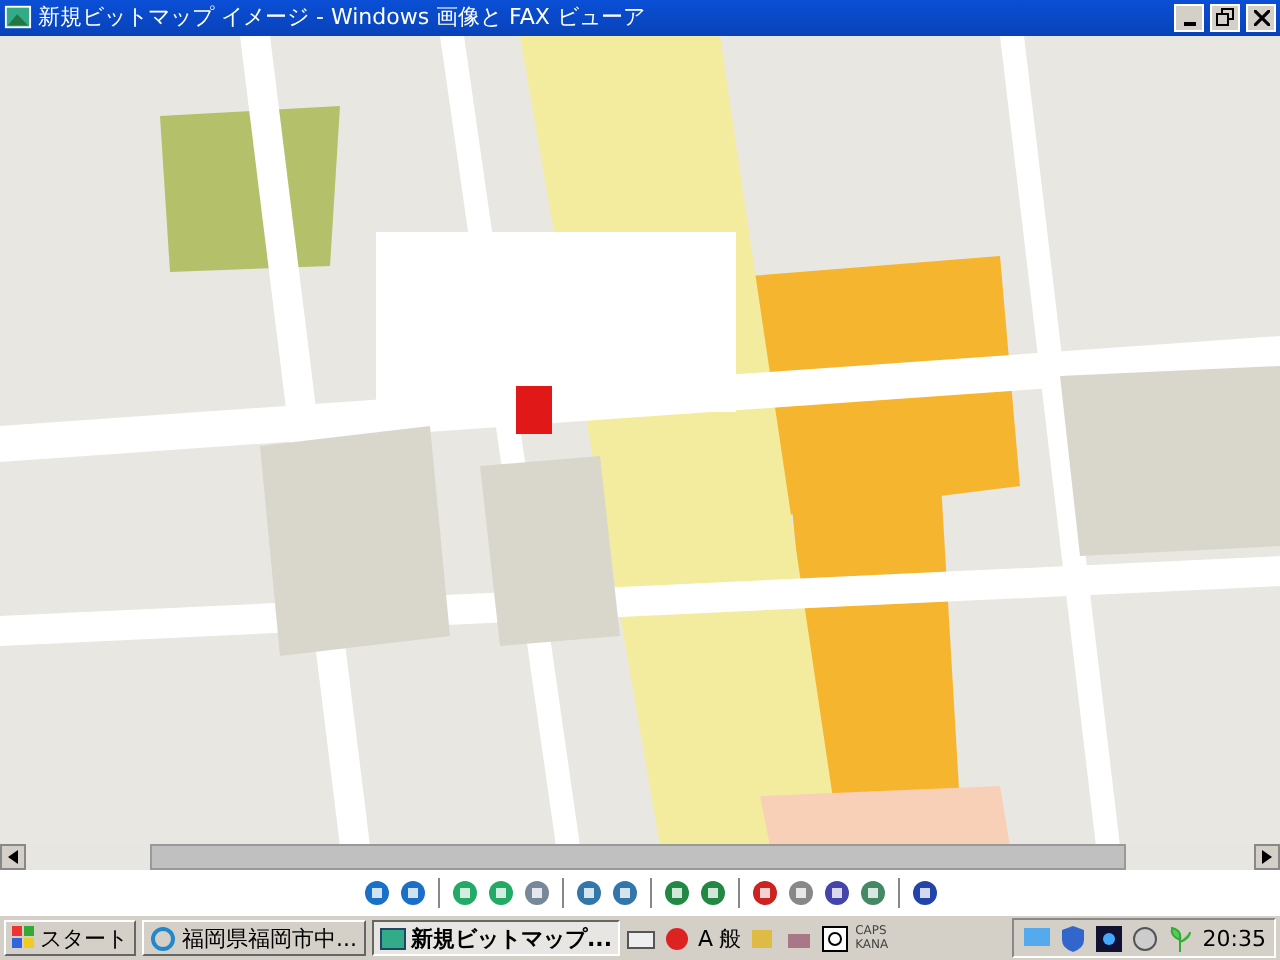 The width and height of the screenshot is (1280, 960). I want to click on clock: 20:35, so click(1234, 938).